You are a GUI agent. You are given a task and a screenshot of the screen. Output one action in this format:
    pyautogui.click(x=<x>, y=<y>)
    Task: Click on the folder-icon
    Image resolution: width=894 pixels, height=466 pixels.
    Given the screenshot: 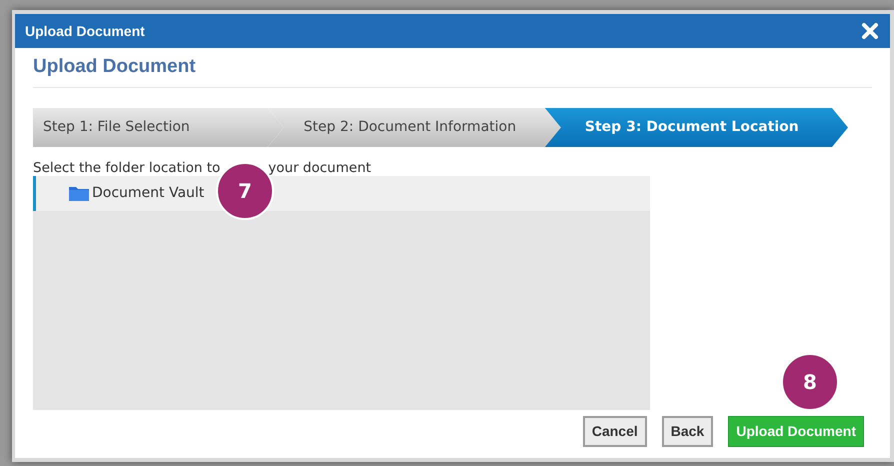 What is the action you would take?
    pyautogui.click(x=79, y=193)
    